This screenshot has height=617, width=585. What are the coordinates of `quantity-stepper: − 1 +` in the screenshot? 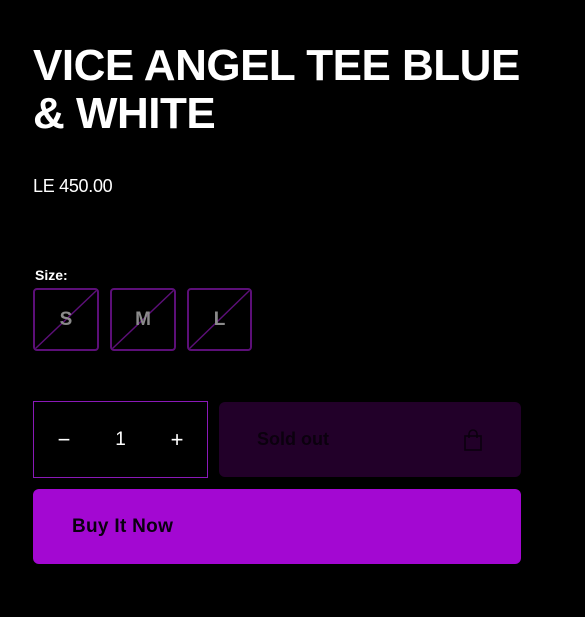 It's located at (120, 439).